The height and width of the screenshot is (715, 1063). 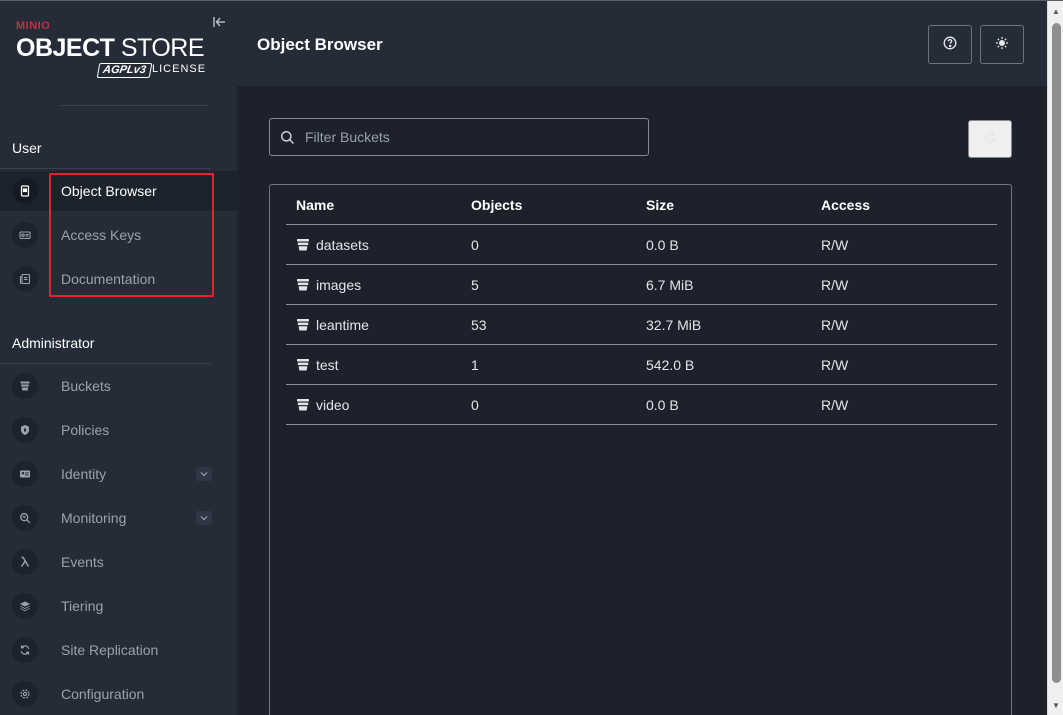 I want to click on sidebar-item-events: Events, so click(x=118, y=562).